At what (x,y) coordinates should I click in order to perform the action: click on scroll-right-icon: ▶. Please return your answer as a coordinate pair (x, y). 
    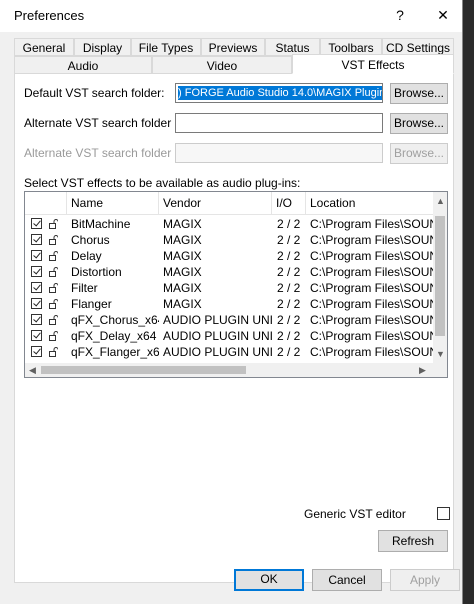
    Looking at the image, I should click on (422, 370).